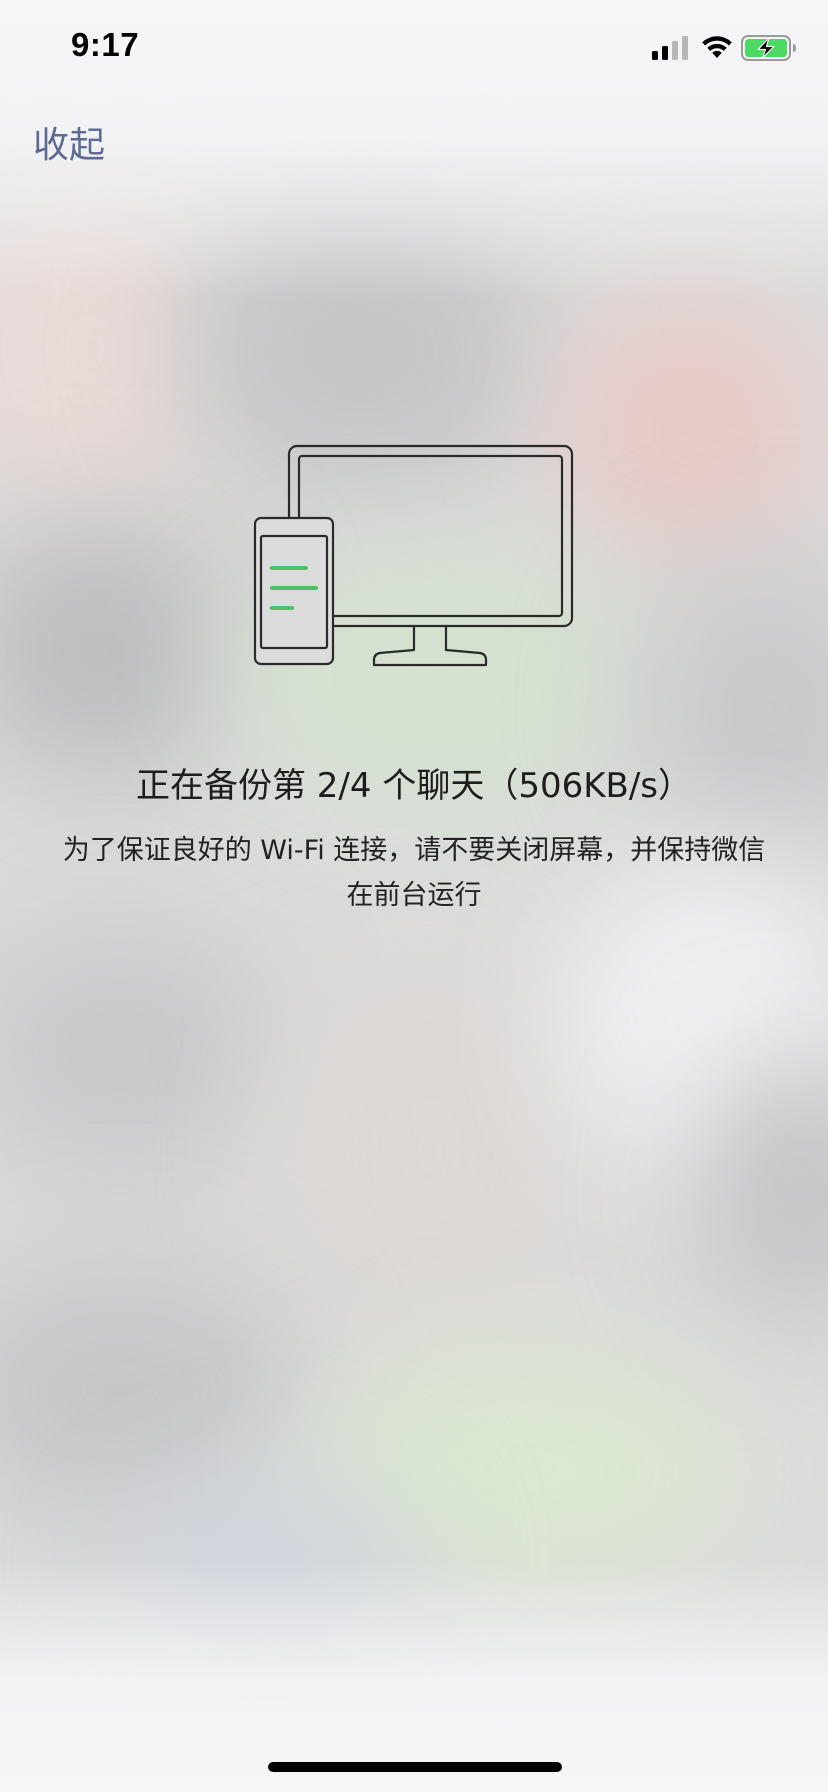 Image resolution: width=828 pixels, height=1792 pixels. I want to click on status-bar: 9:17, so click(414, 50).